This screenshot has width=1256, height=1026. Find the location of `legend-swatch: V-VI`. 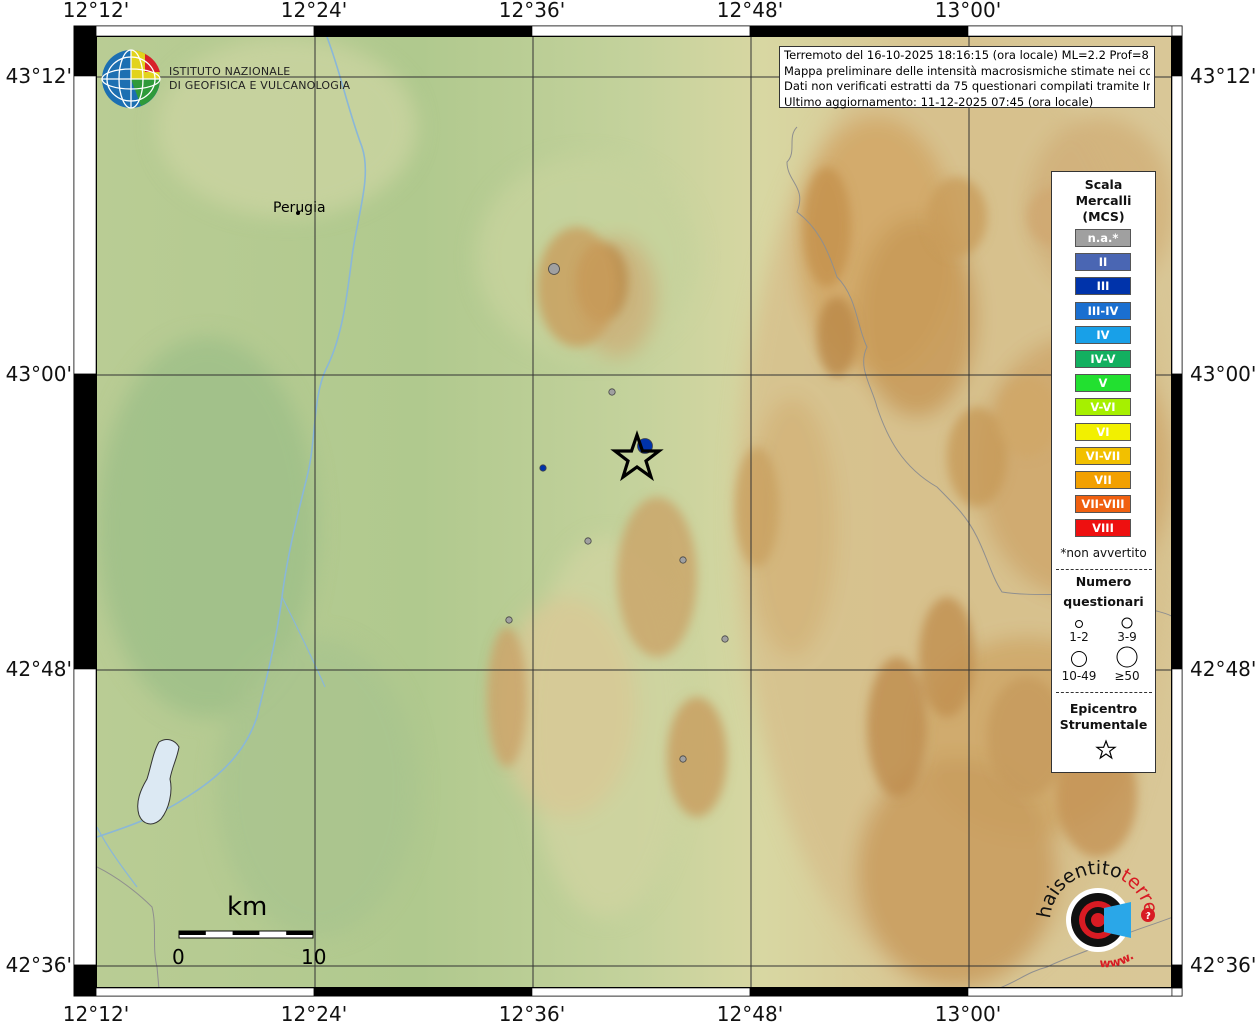

legend-swatch: V-VI is located at coordinates (1103, 407).